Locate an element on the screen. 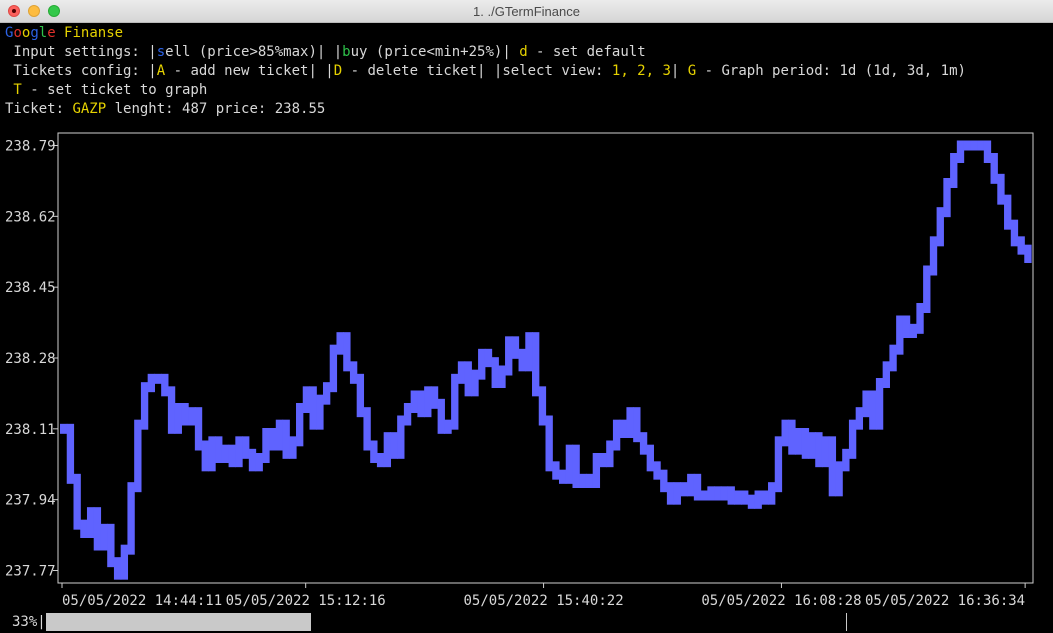 This screenshot has width=1053, height=633. scroll-marker is located at coordinates (846, 622).